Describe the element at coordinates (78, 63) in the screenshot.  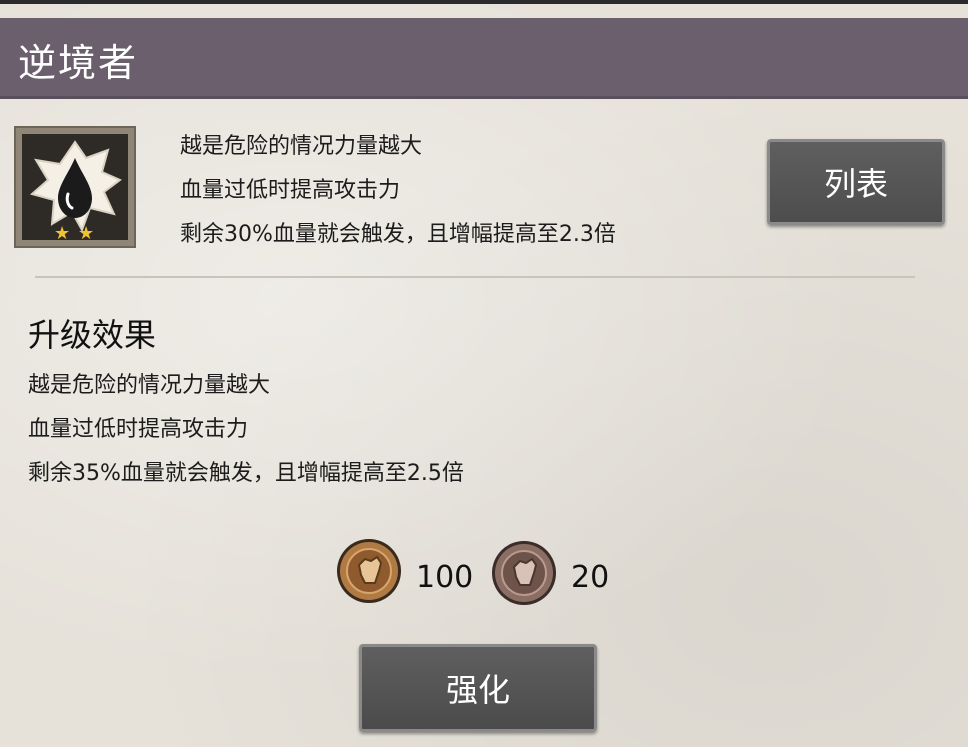
I see `skill-title: 逆境者` at that location.